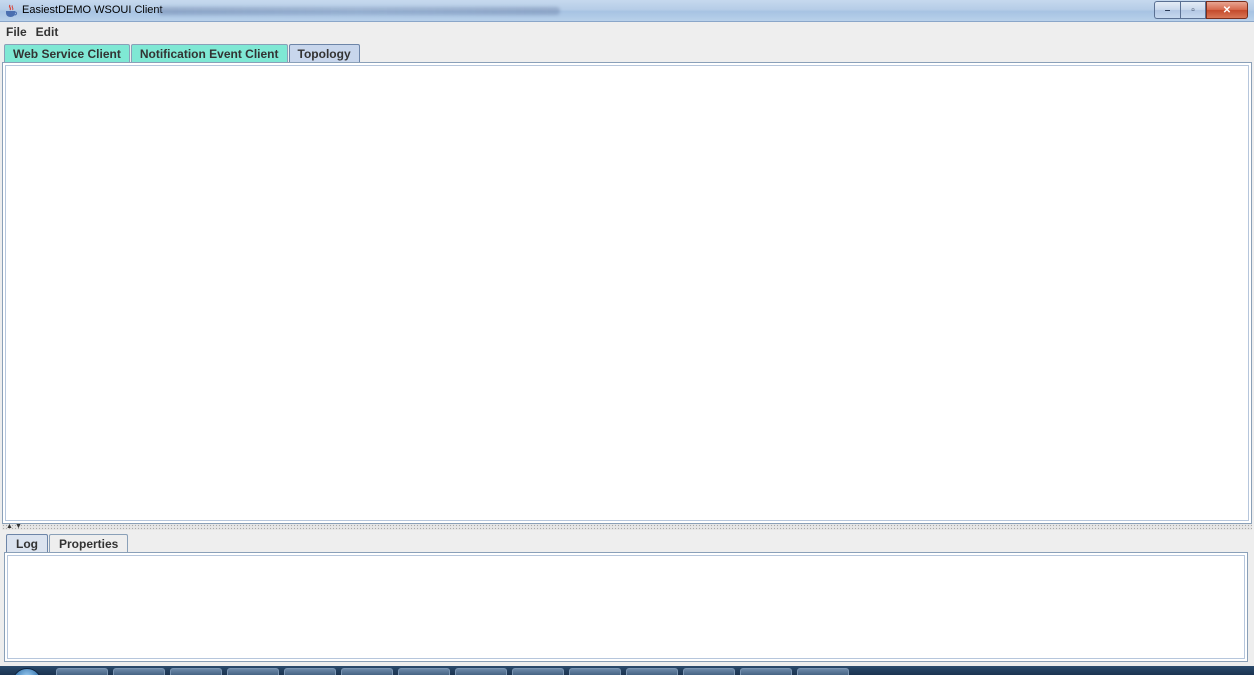 This screenshot has height=675, width=1254. I want to click on close-glyph: ✕, so click(1227, 10).